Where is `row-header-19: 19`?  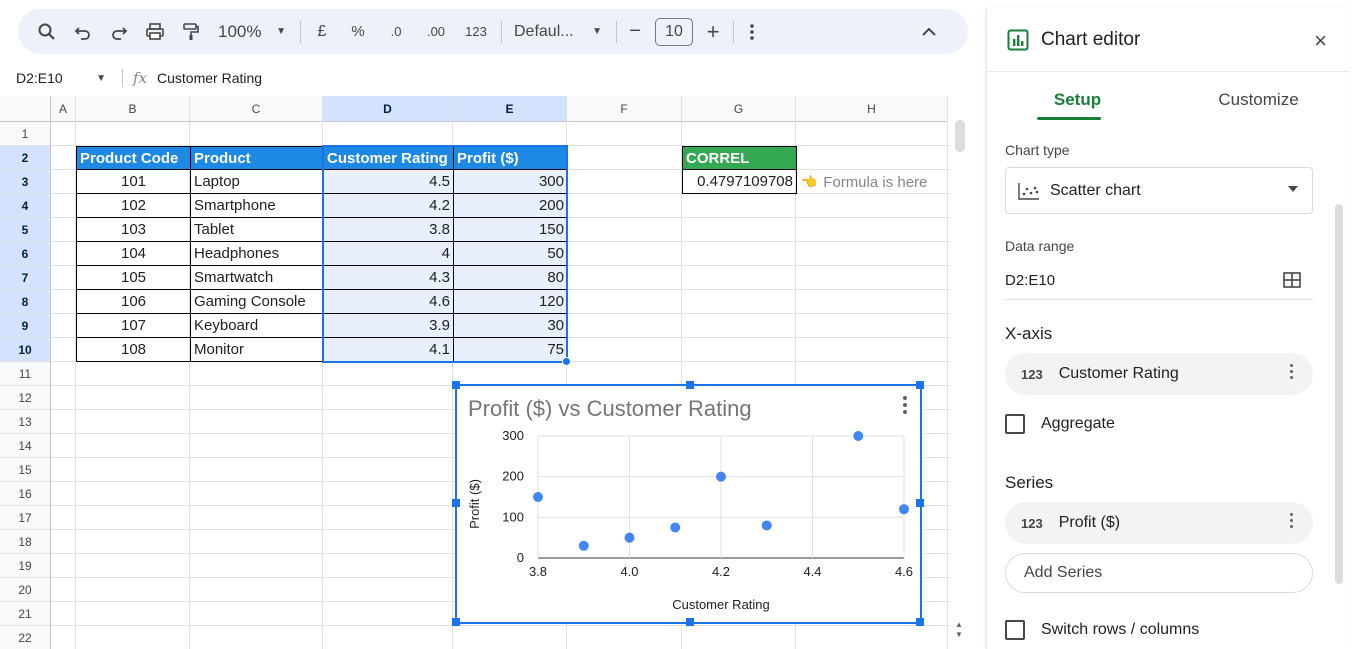
row-header-19: 19 is located at coordinates (25, 566).